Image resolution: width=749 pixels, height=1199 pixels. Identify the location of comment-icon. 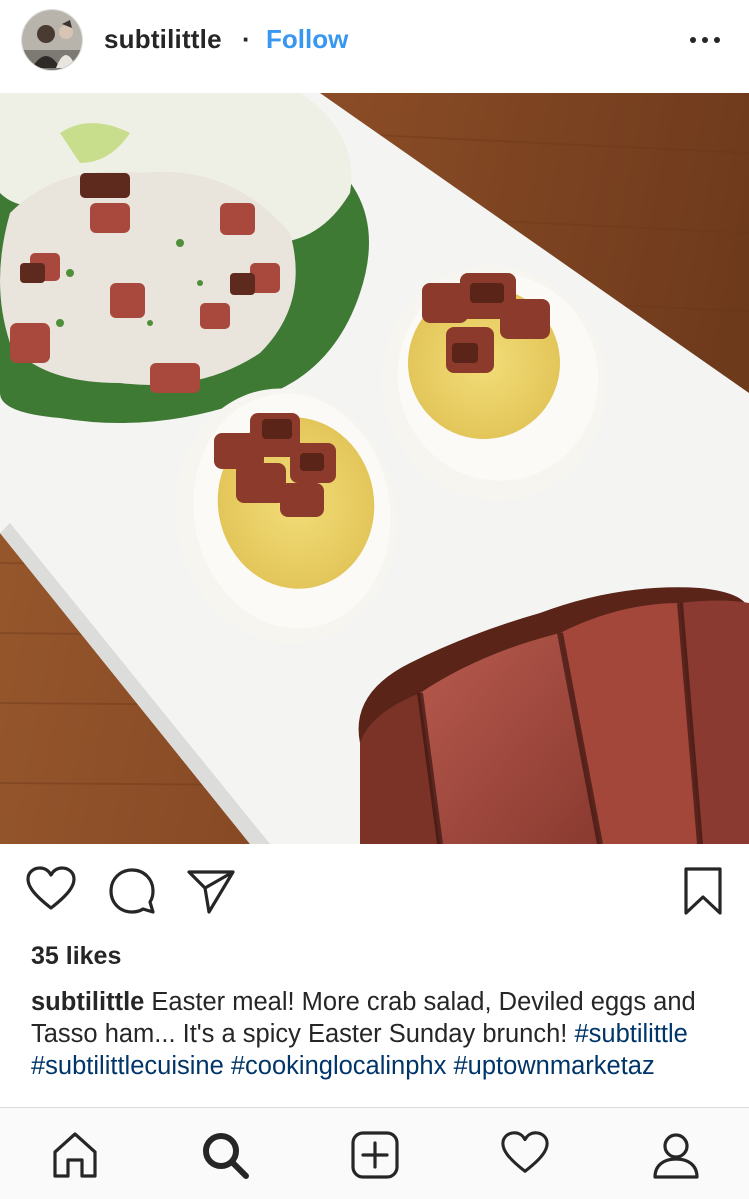
(132, 893).